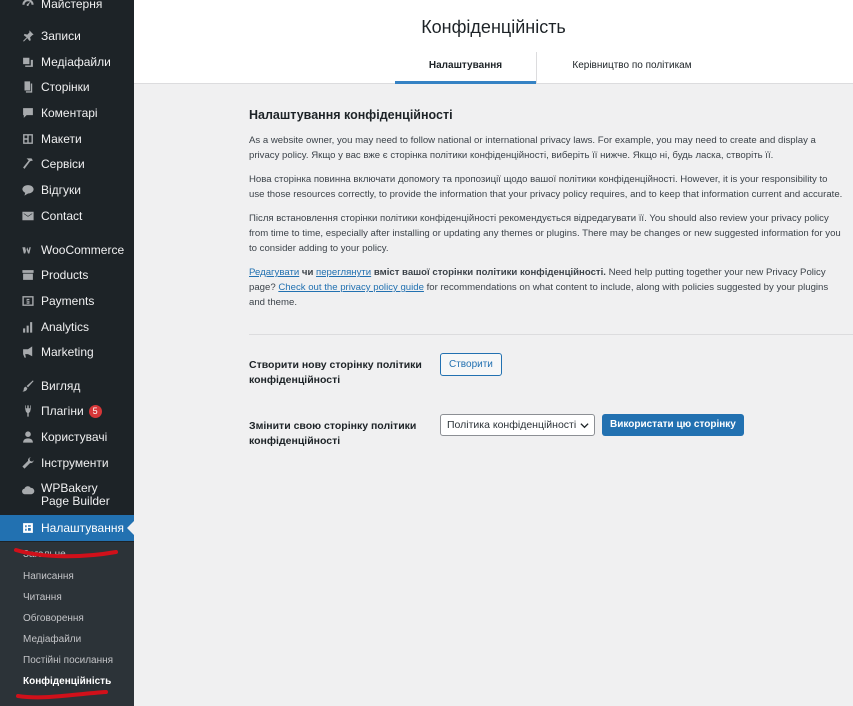  I want to click on pages-icon, so click(28, 87).